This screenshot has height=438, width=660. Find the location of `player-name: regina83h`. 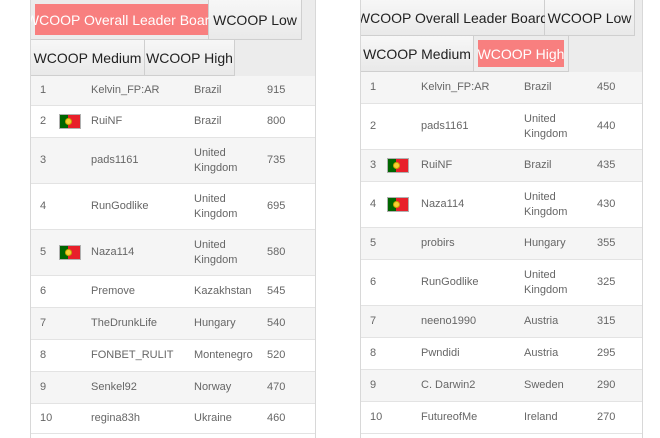

player-name: regina83h is located at coordinates (115, 418).